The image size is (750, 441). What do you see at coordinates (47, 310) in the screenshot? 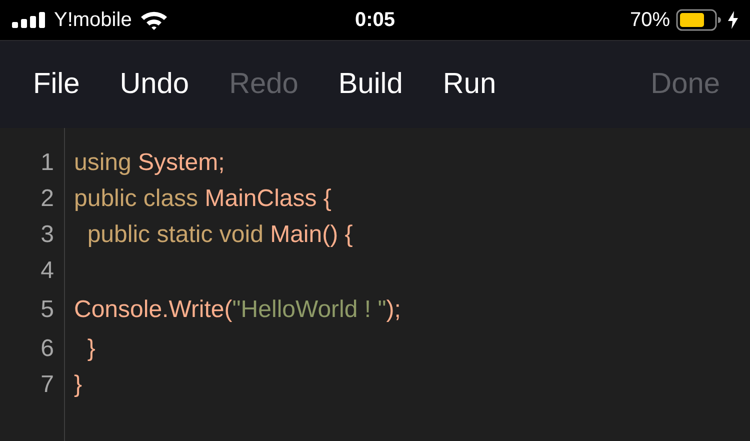
I see `line-number: 5` at bounding box center [47, 310].